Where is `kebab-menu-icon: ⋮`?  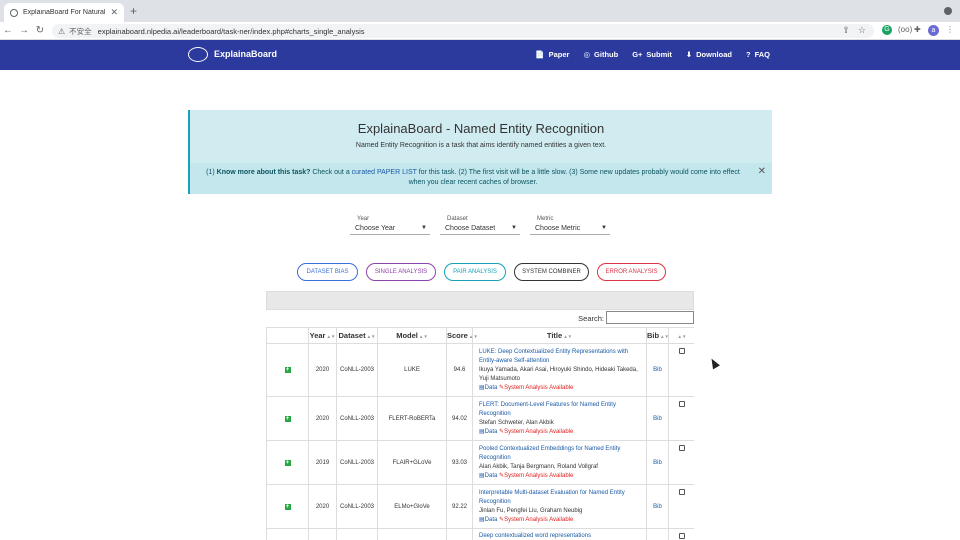
kebab-menu-icon: ⋮ is located at coordinates (950, 29).